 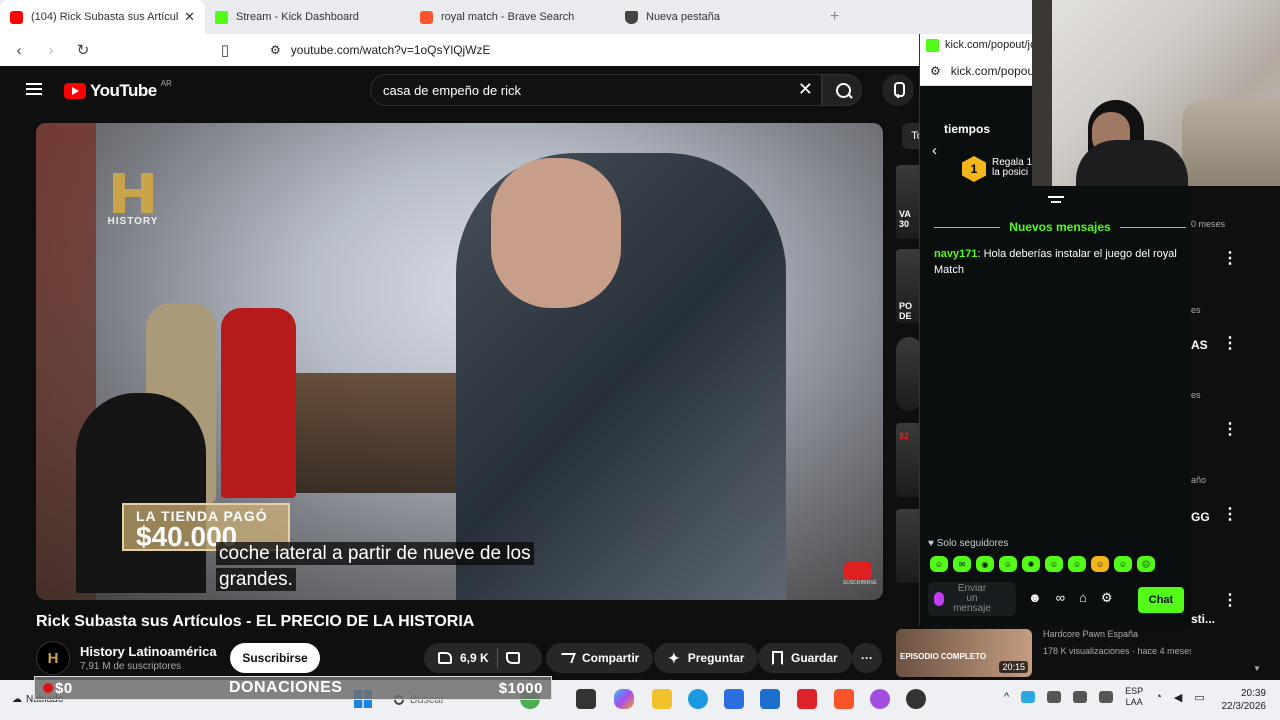 What do you see at coordinates (133, 221) in the screenshot?
I see `history-logo-text: HISTORY` at bounding box center [133, 221].